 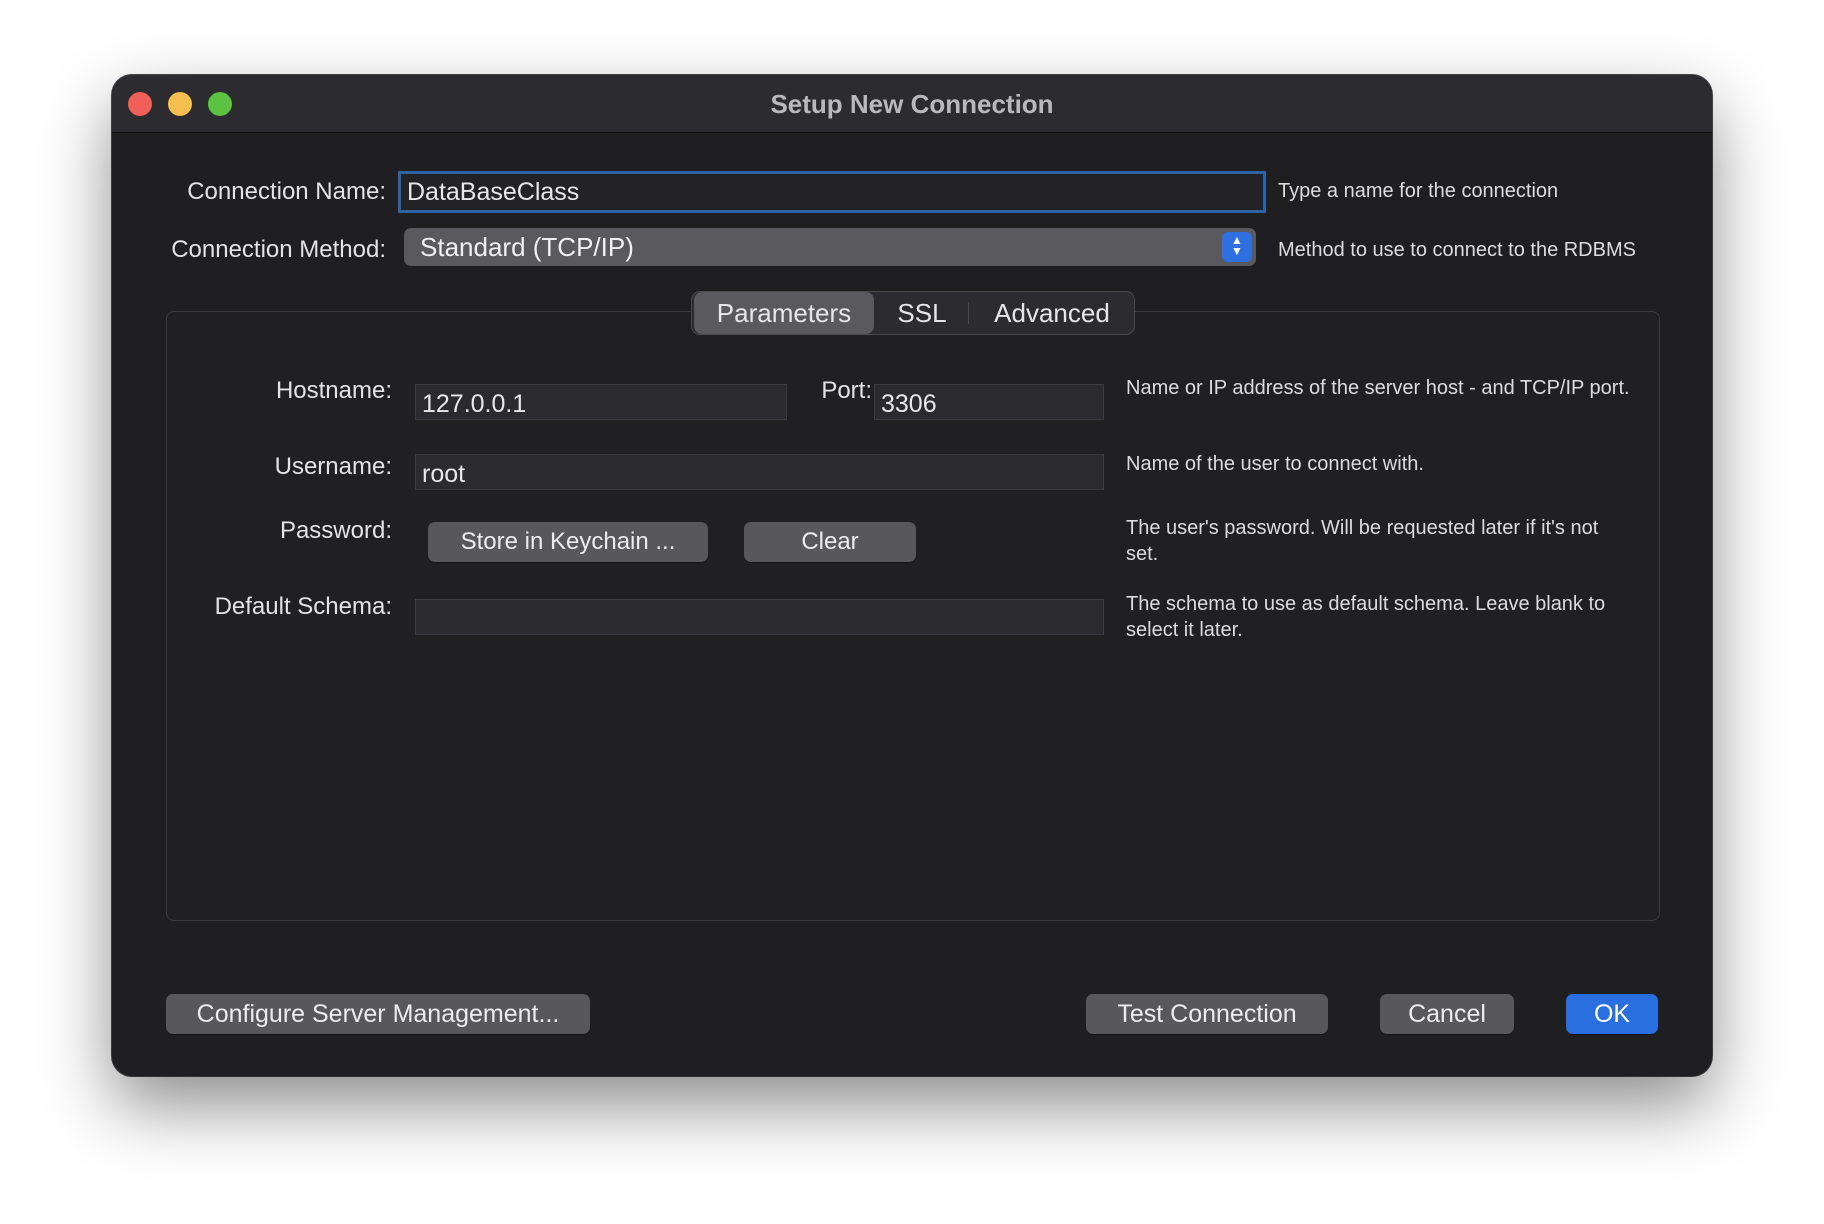 What do you see at coordinates (1207, 1014) in the screenshot?
I see `test-connection-button: Test Connection` at bounding box center [1207, 1014].